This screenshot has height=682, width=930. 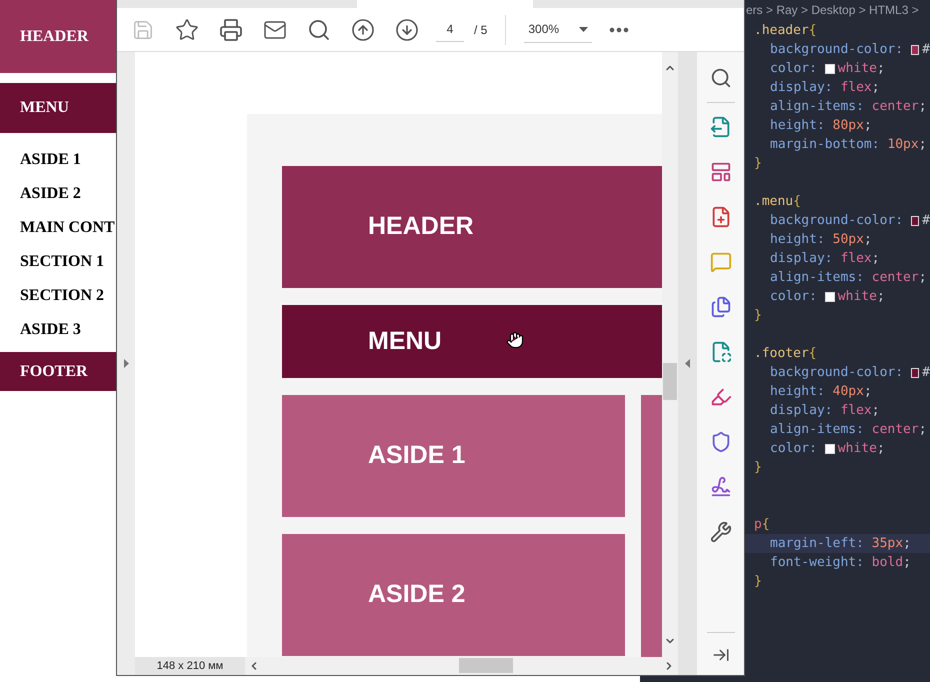 I want to click on caret-icon, so click(x=583, y=29).